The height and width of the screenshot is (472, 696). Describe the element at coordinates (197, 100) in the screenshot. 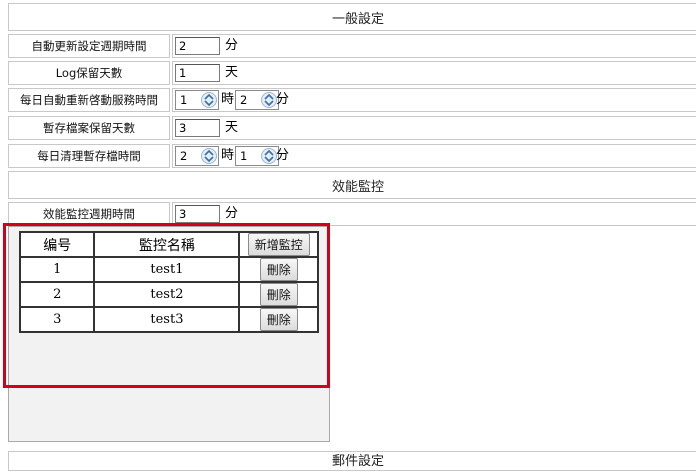

I see `daily-restart-hour-spinner: 1` at that location.